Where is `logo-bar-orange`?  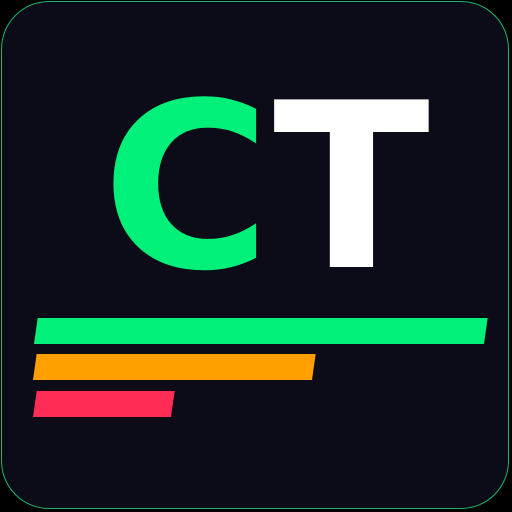
logo-bar-orange is located at coordinates (174, 367).